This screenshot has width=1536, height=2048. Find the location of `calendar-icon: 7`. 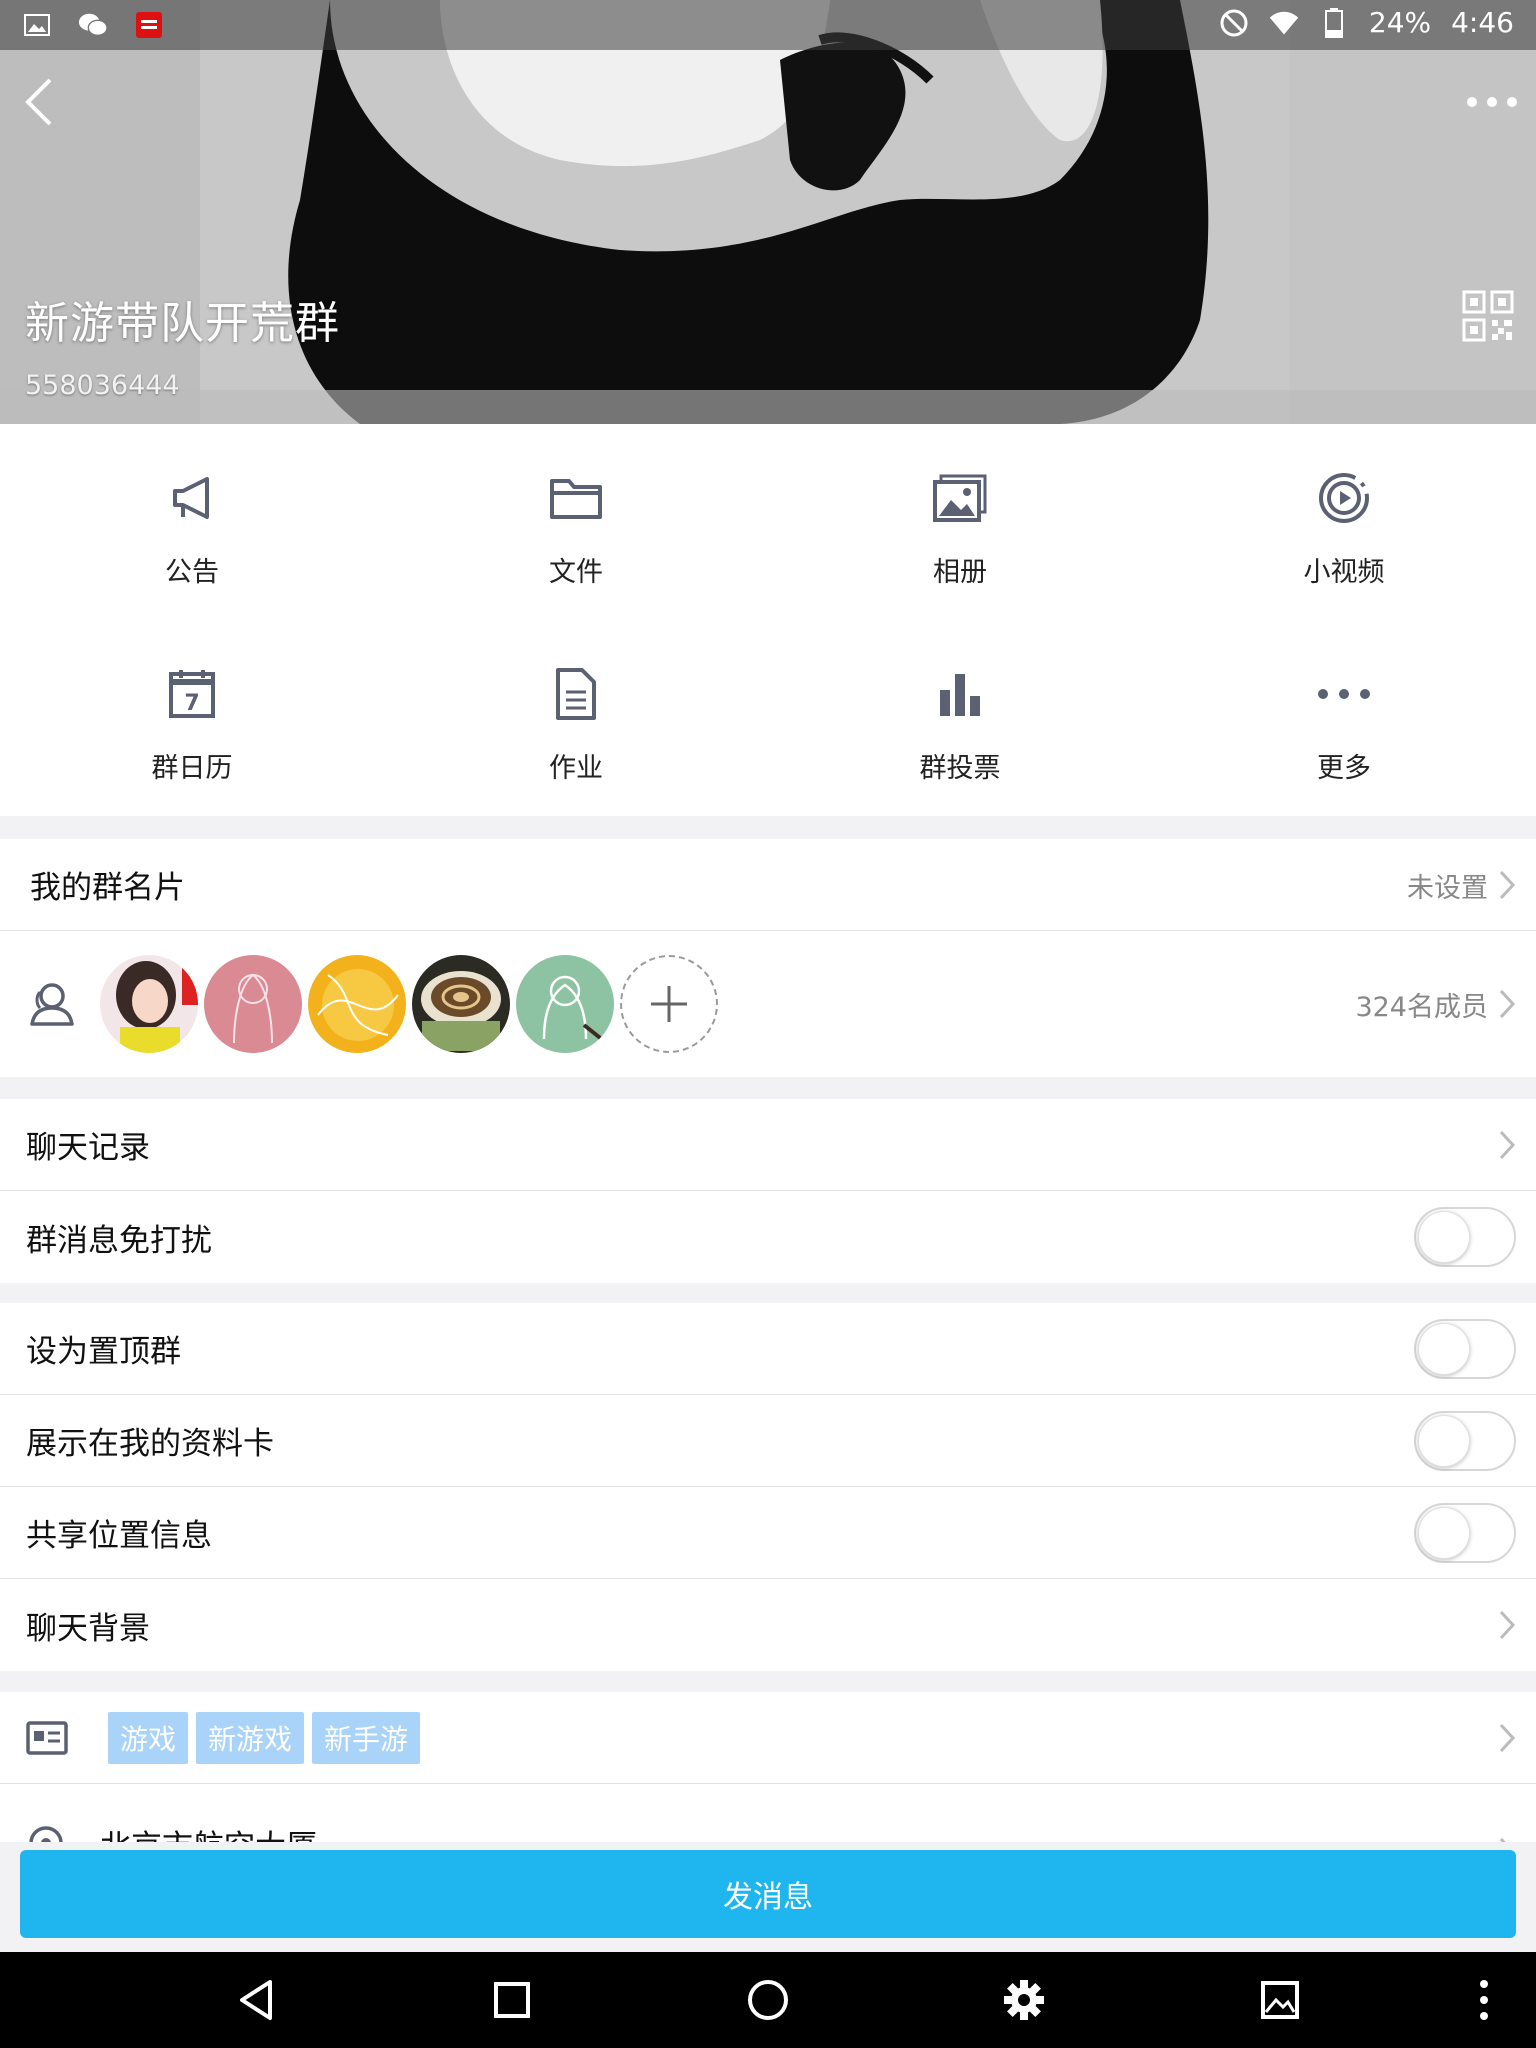

calendar-icon: 7 is located at coordinates (192, 694).